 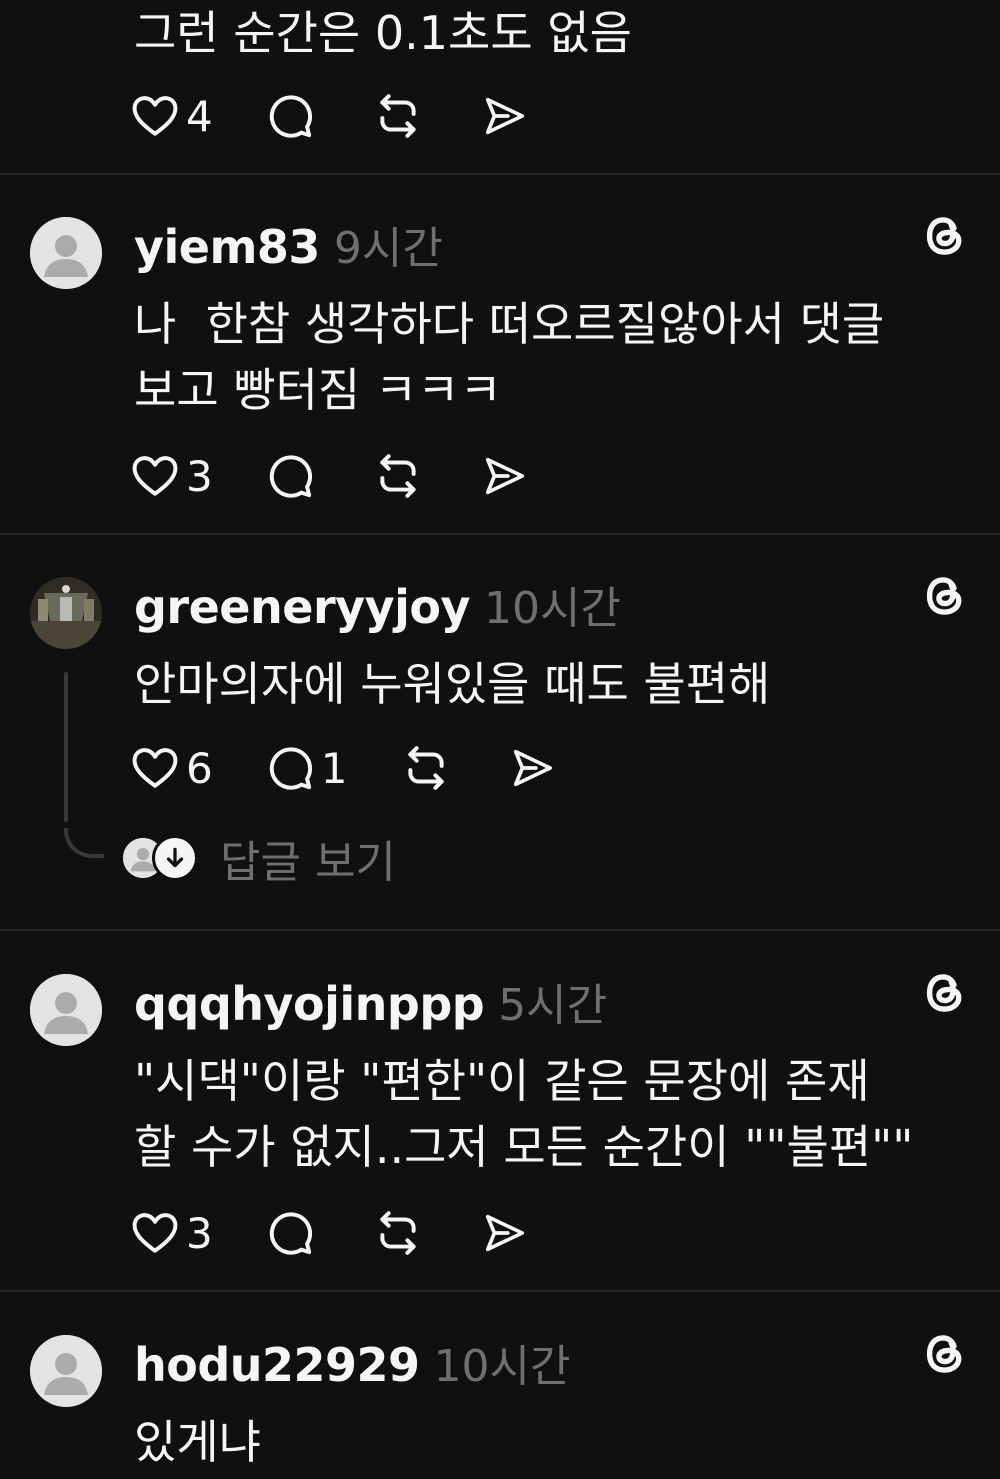 I want to click on username: greeneryyjoy, so click(x=302, y=607).